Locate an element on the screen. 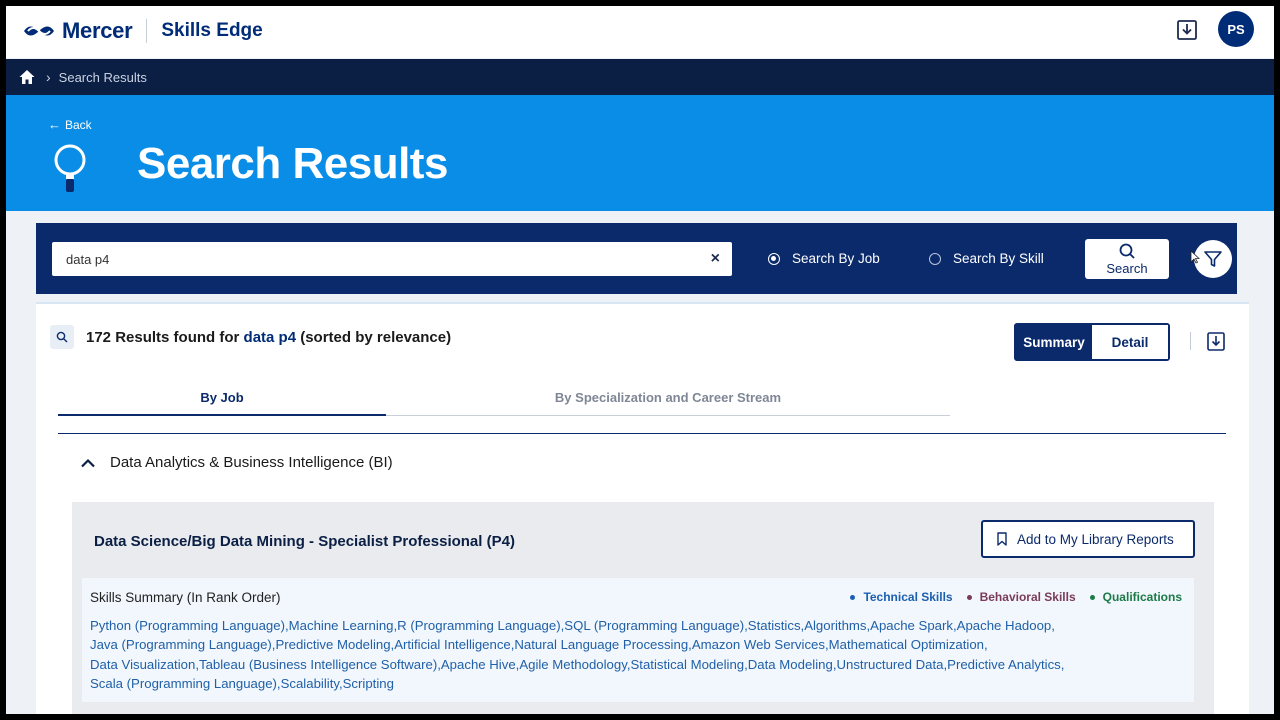 The height and width of the screenshot is (720, 1280). filter-icon is located at coordinates (1213, 259).